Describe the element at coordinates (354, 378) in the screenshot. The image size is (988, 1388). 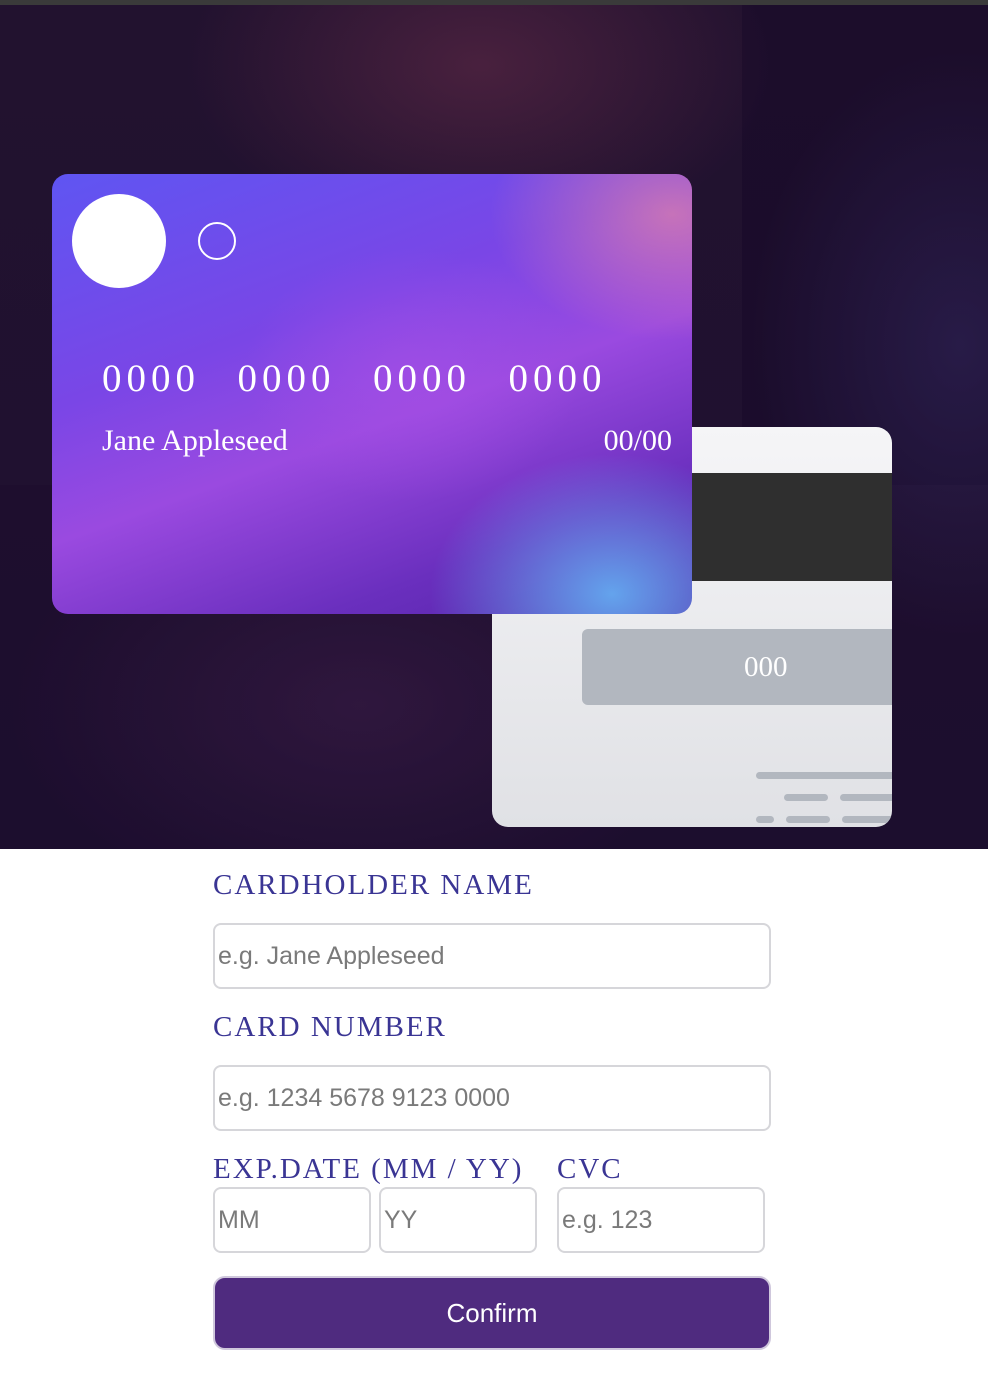
I see `card-number-display: 0000 0000 0000 0000` at that location.